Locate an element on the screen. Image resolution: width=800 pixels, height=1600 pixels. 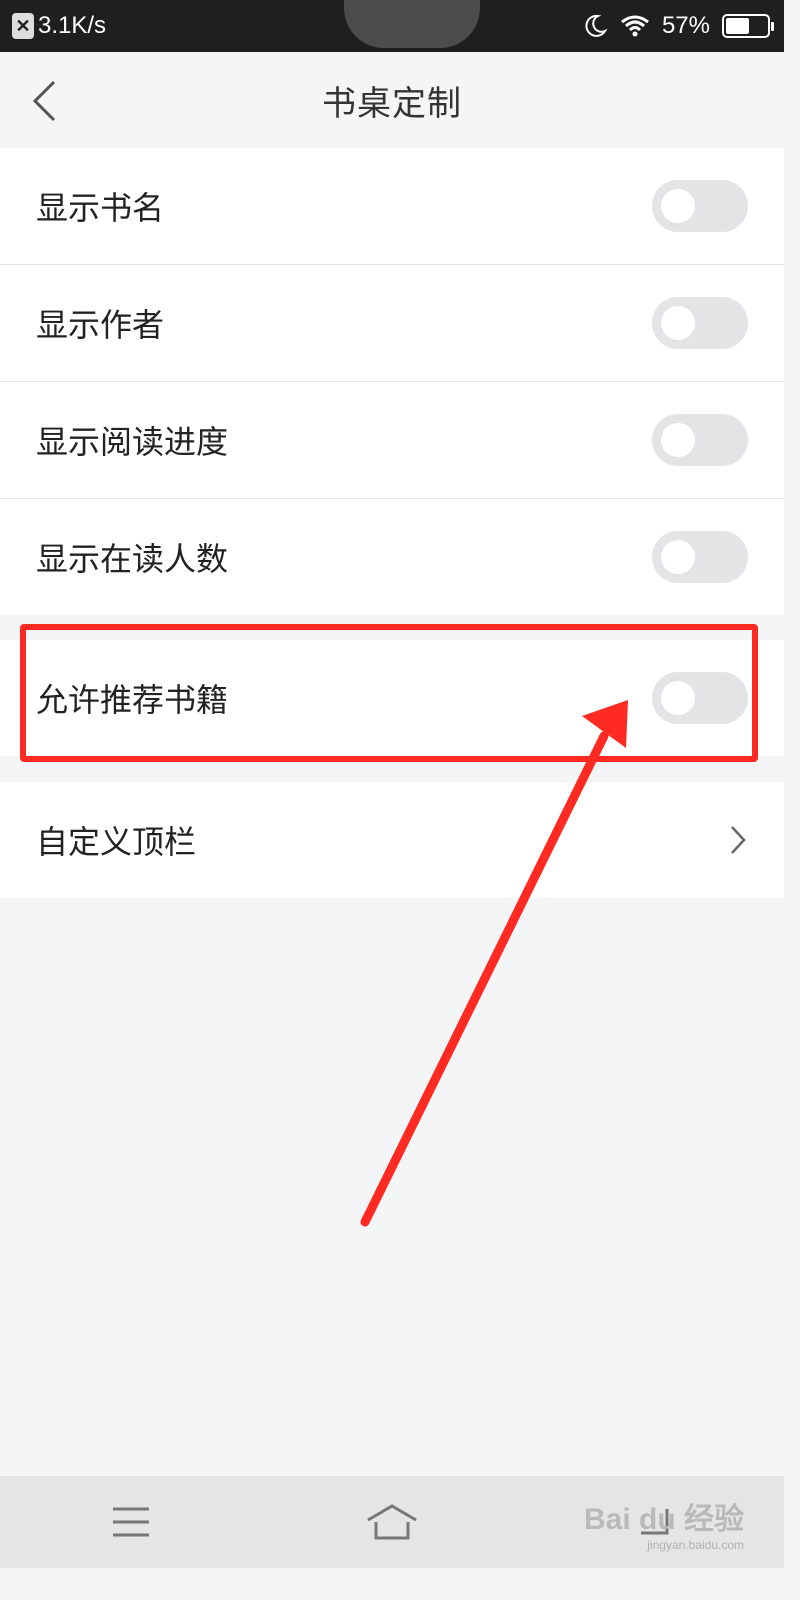
status-left: ✕ 3.1K/s is located at coordinates (59, 26).